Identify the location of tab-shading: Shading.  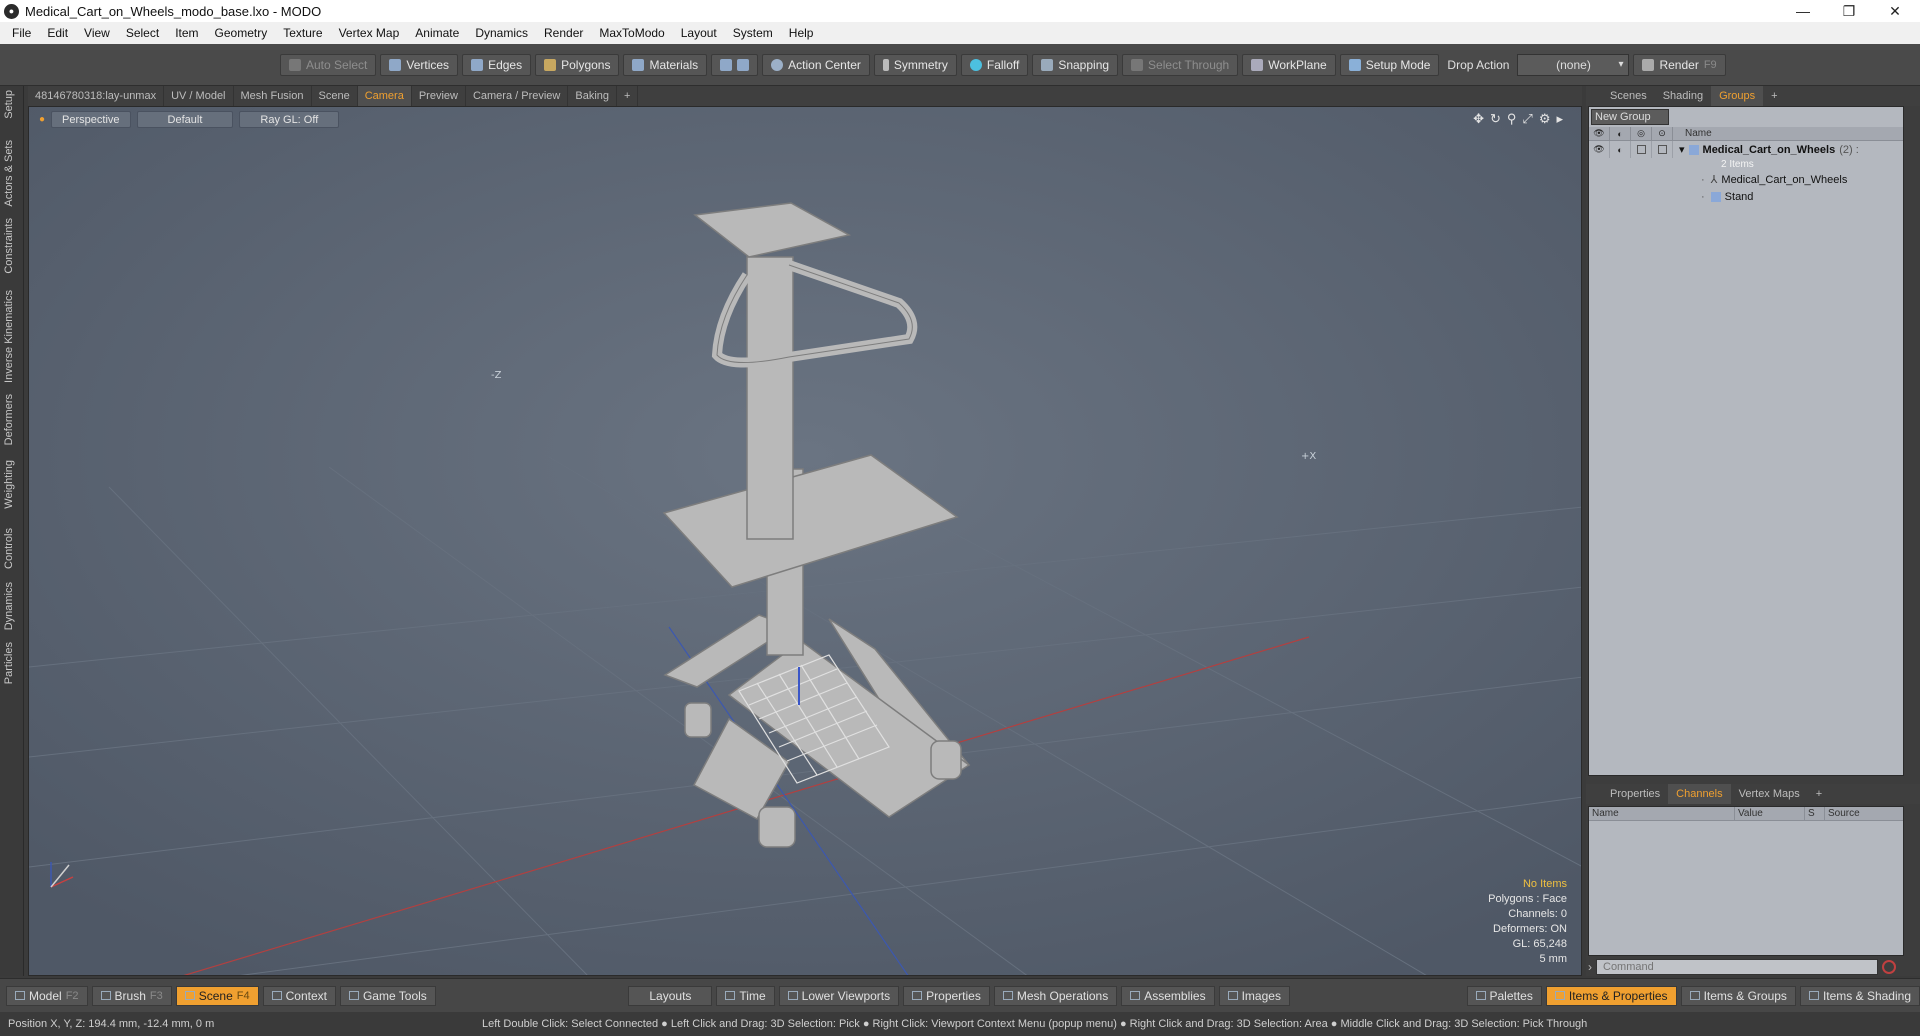
(1683, 96).